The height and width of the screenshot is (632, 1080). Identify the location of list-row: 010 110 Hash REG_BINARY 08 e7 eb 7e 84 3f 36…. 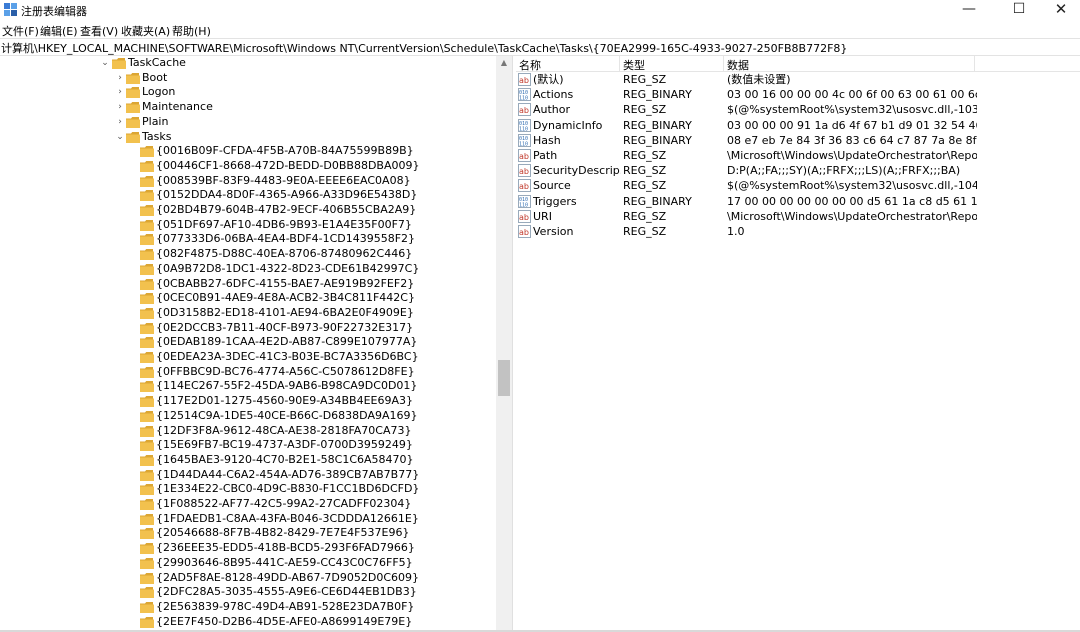
(798, 140).